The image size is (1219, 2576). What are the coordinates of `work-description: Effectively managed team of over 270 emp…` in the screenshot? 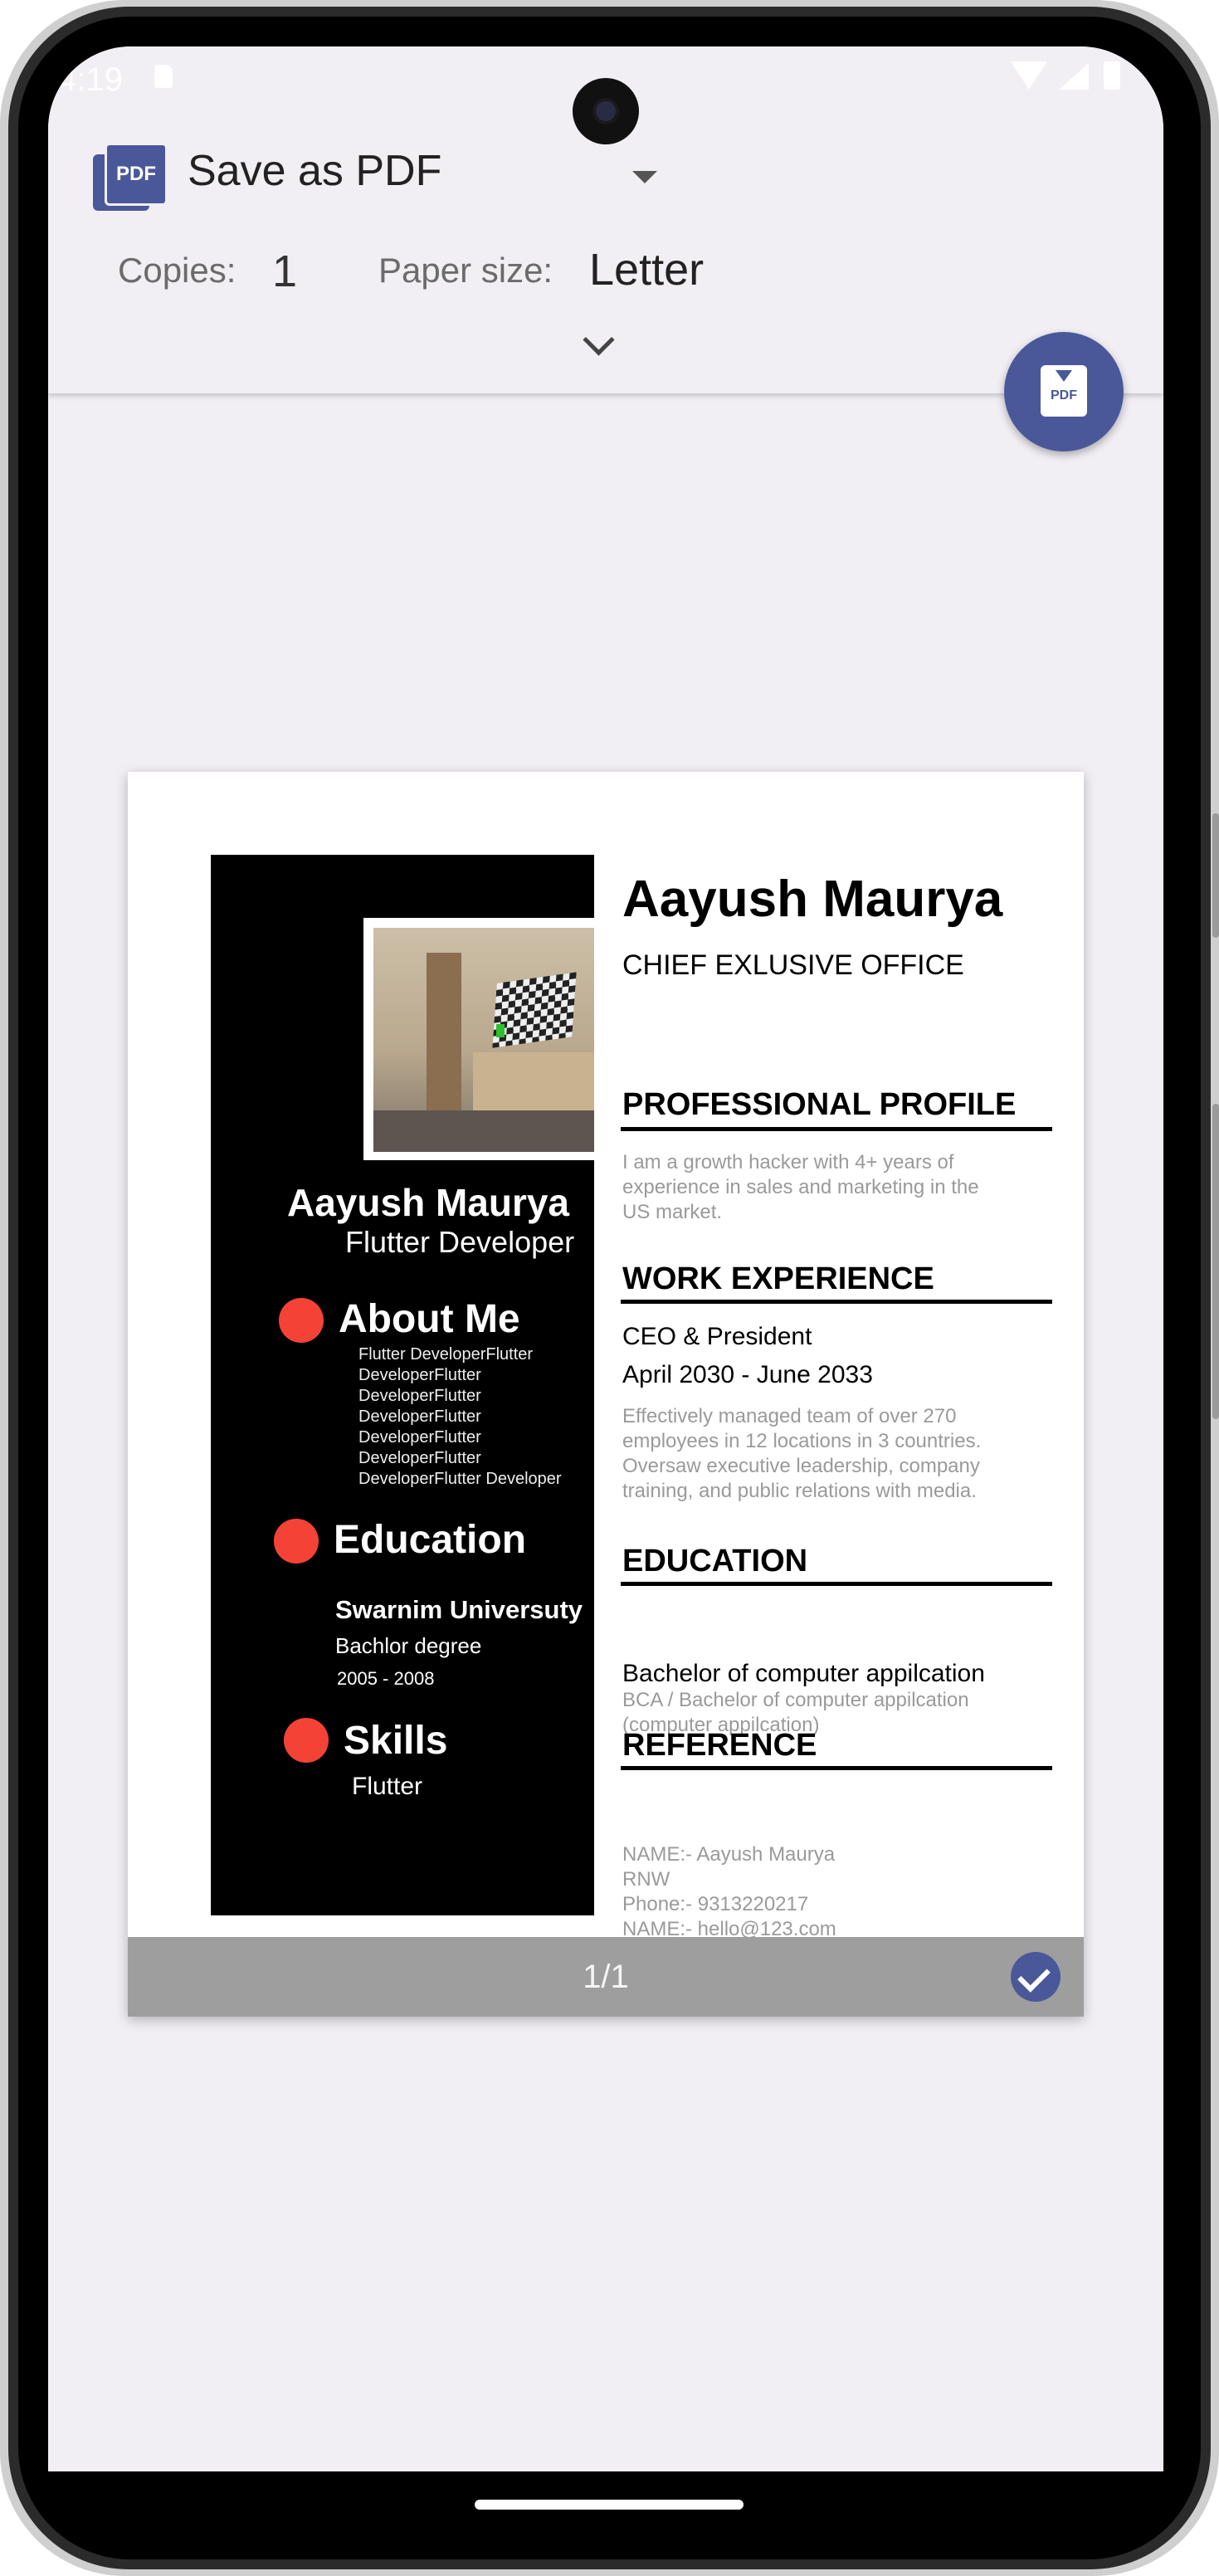 It's located at (802, 1454).